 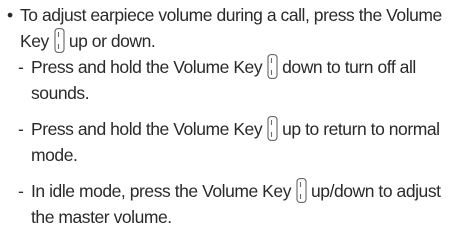 What do you see at coordinates (376, 191) in the screenshot?
I see `sub-item-line-1-end: up/down to adjust` at bounding box center [376, 191].